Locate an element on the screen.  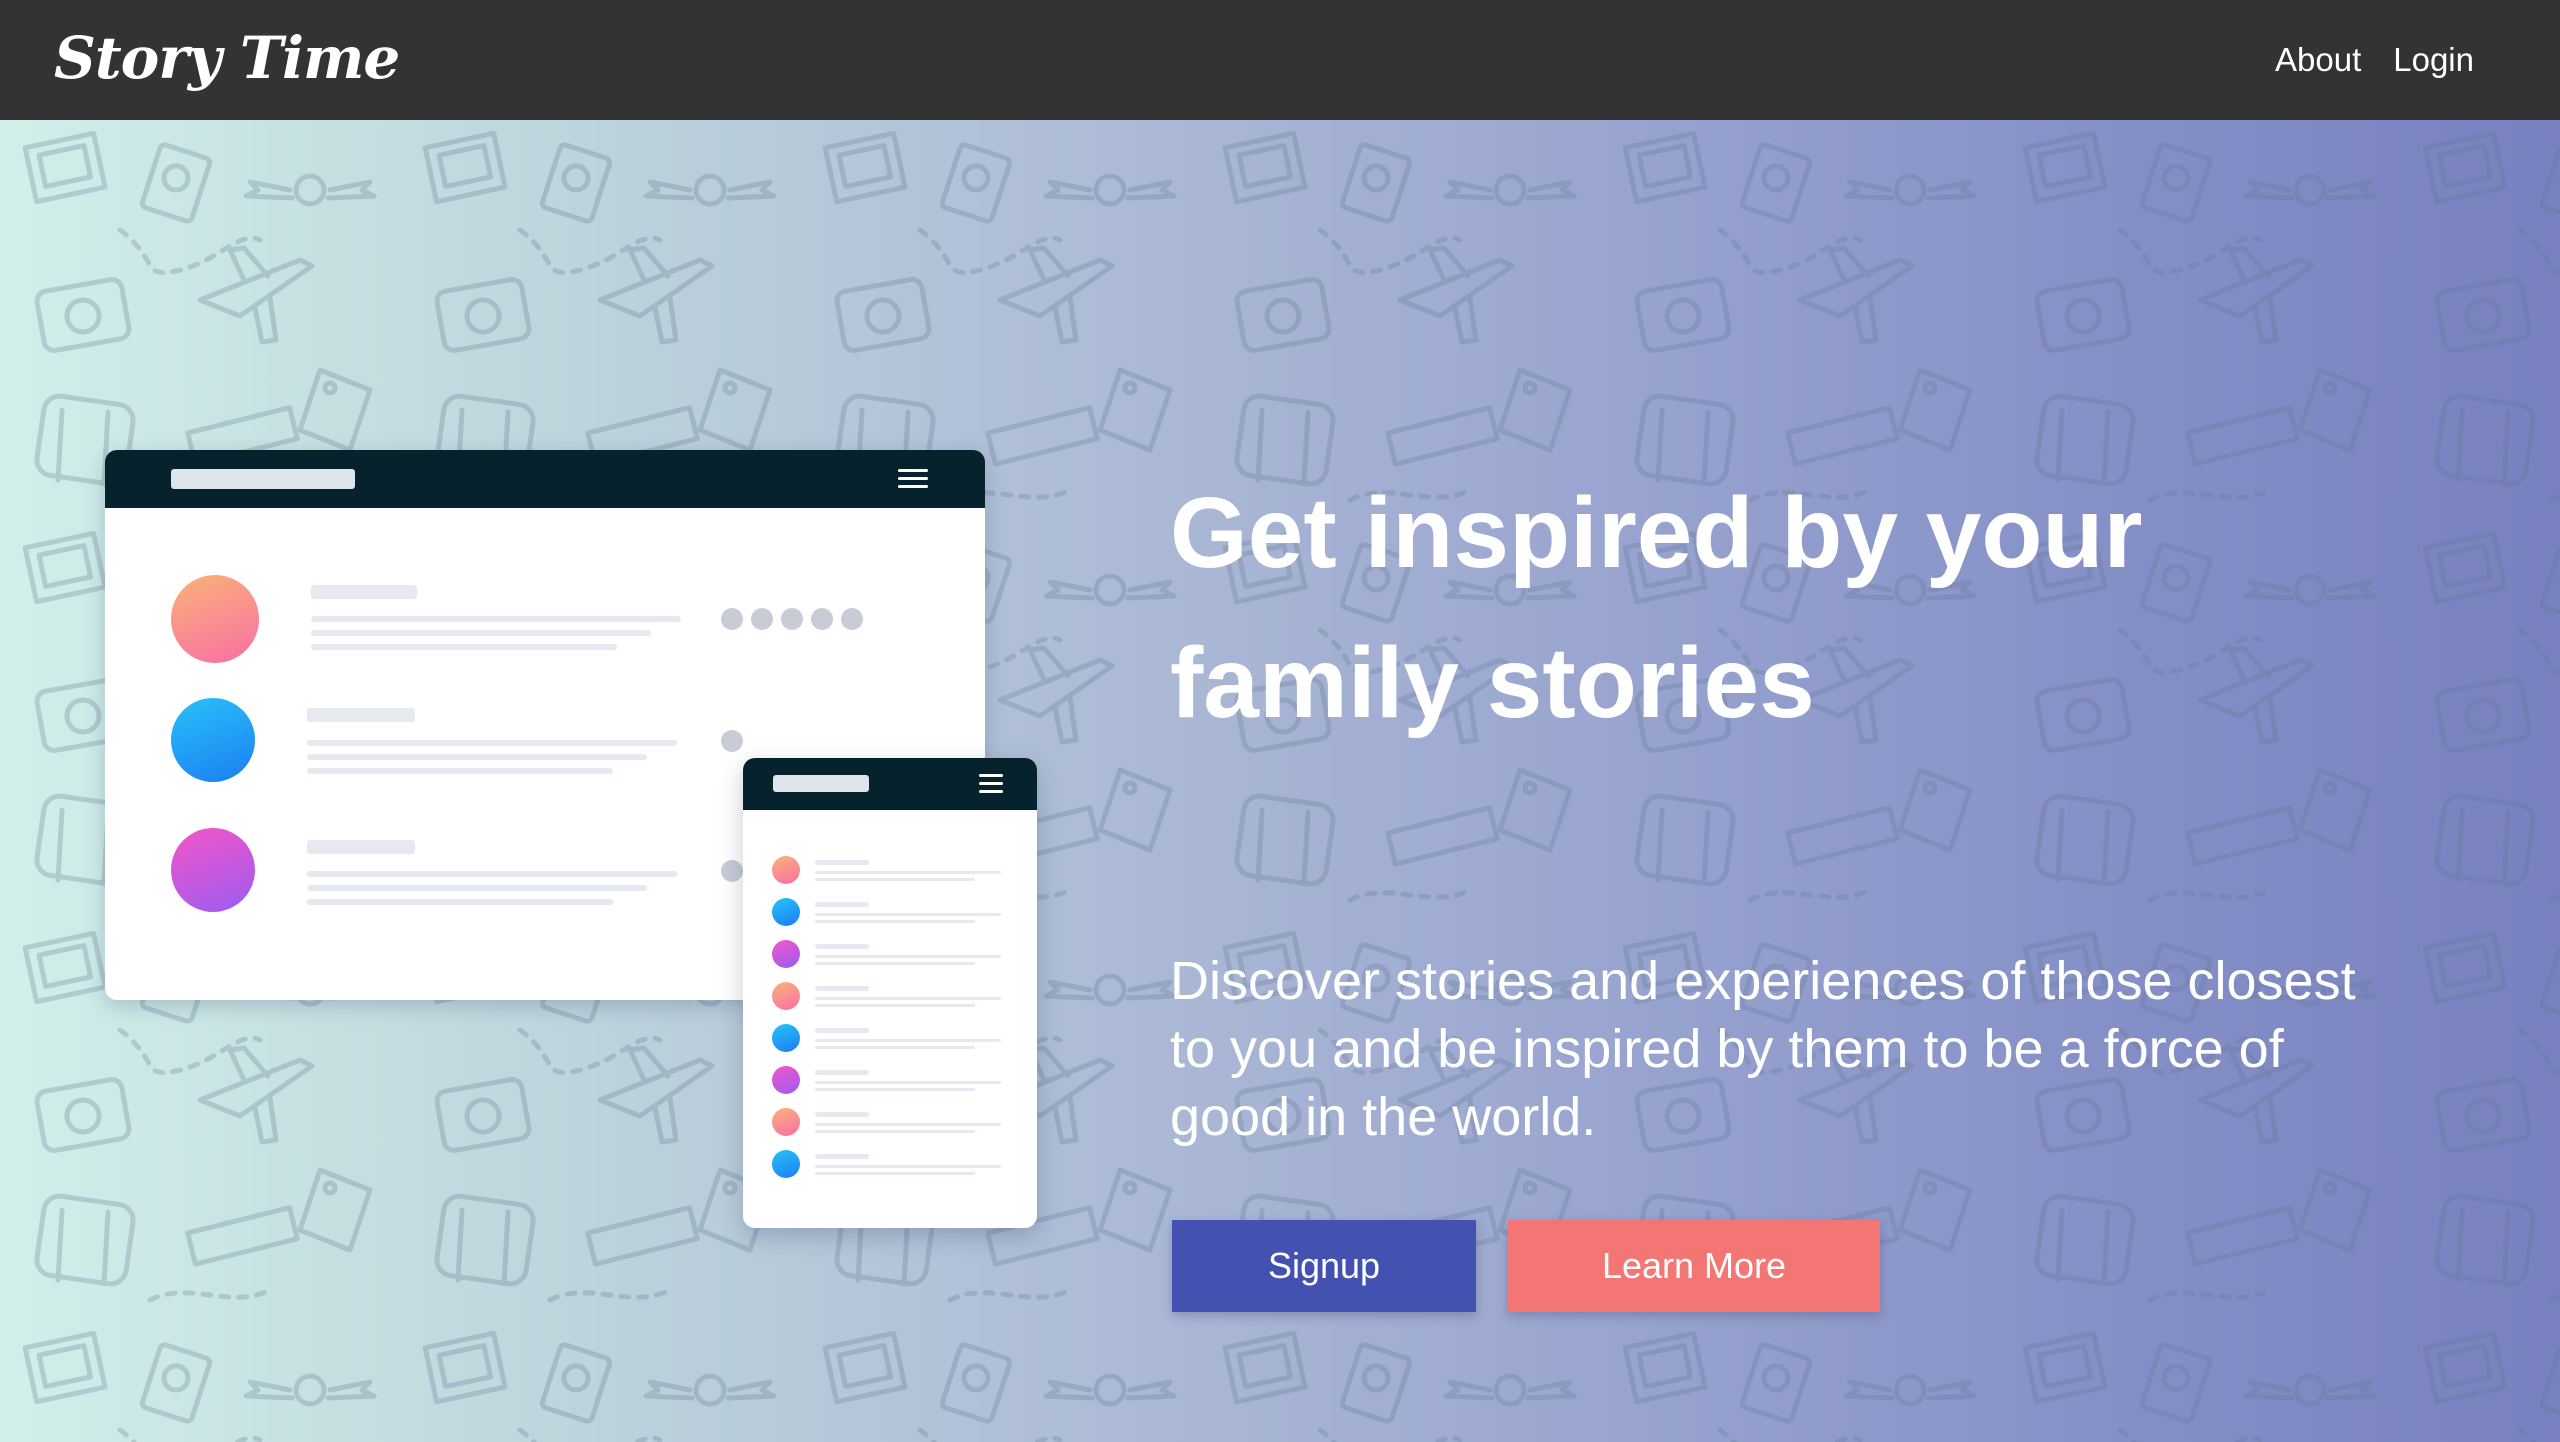
navbar: Story Time About Login is located at coordinates (1280, 60).